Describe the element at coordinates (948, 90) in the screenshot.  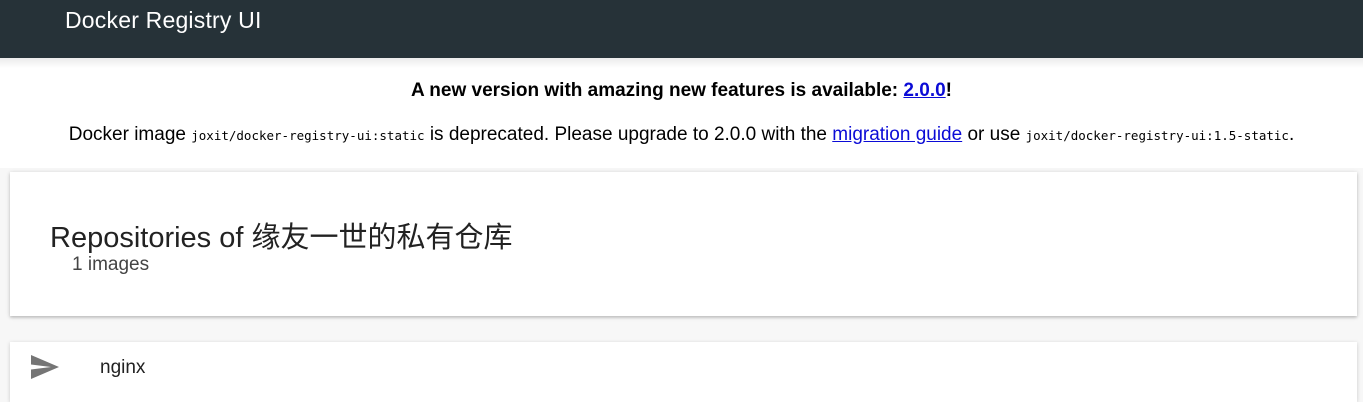
I see `update-headline-suffix: !` at that location.